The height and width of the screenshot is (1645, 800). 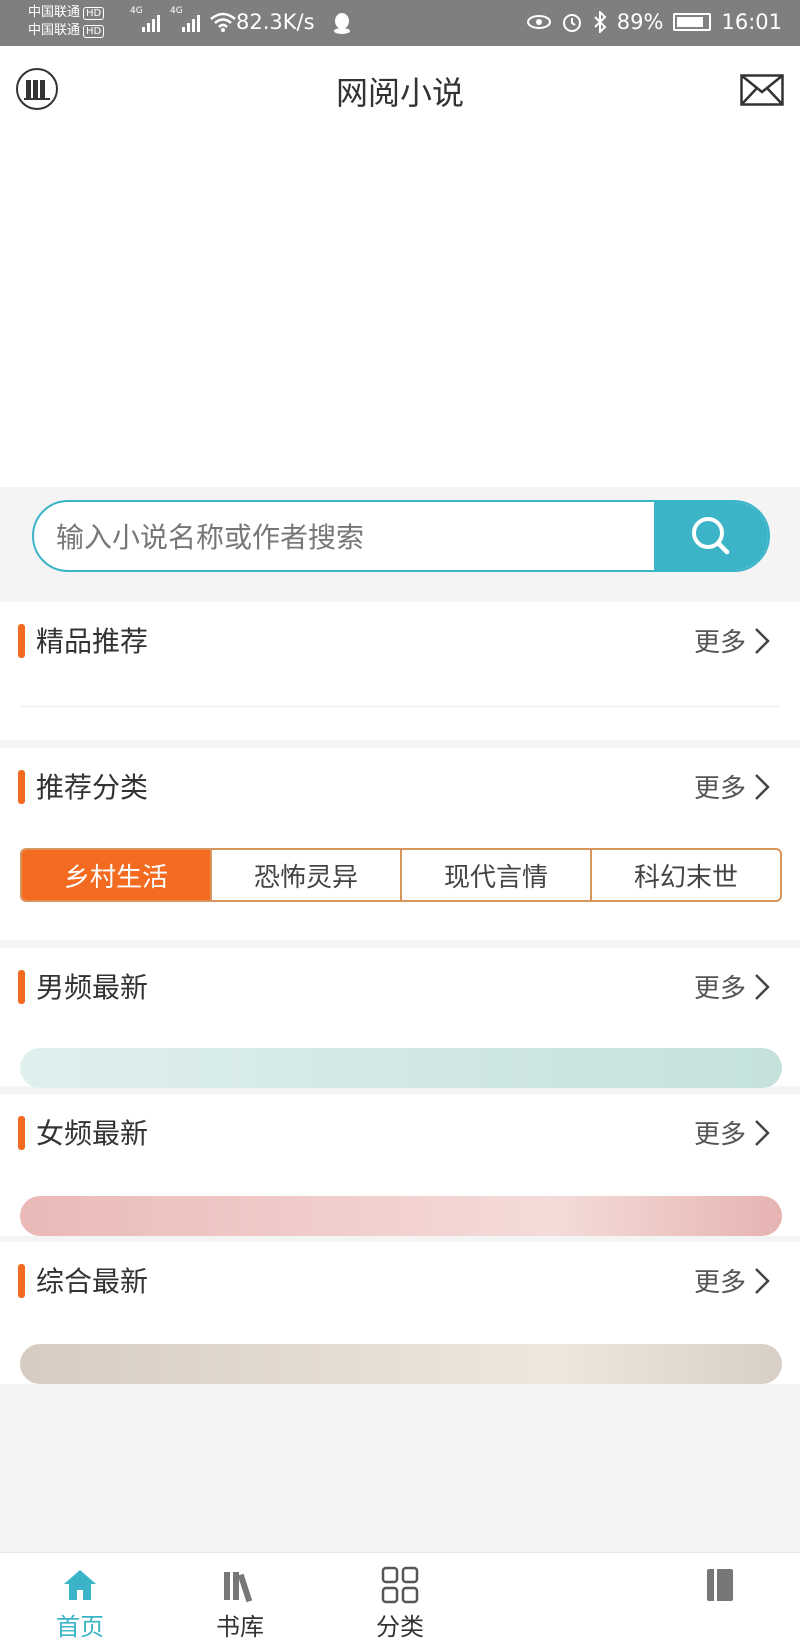 I want to click on section-featured: 精品推荐 更多, so click(x=400, y=671).